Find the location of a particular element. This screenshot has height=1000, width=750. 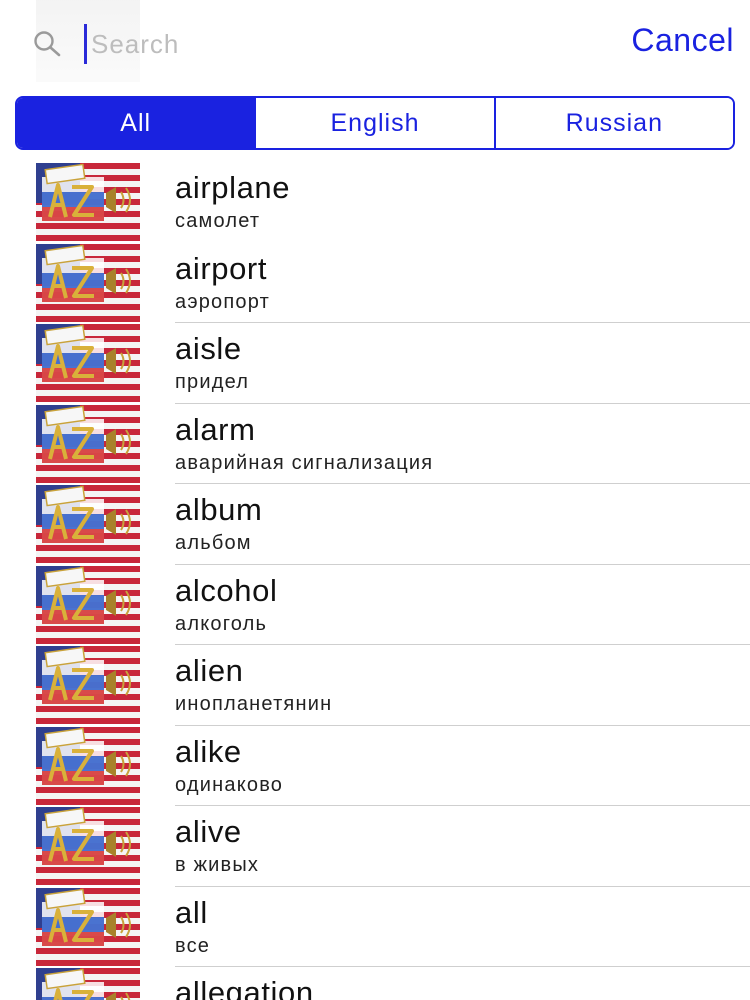

translation-label: инопланетянин is located at coordinates (254, 704).